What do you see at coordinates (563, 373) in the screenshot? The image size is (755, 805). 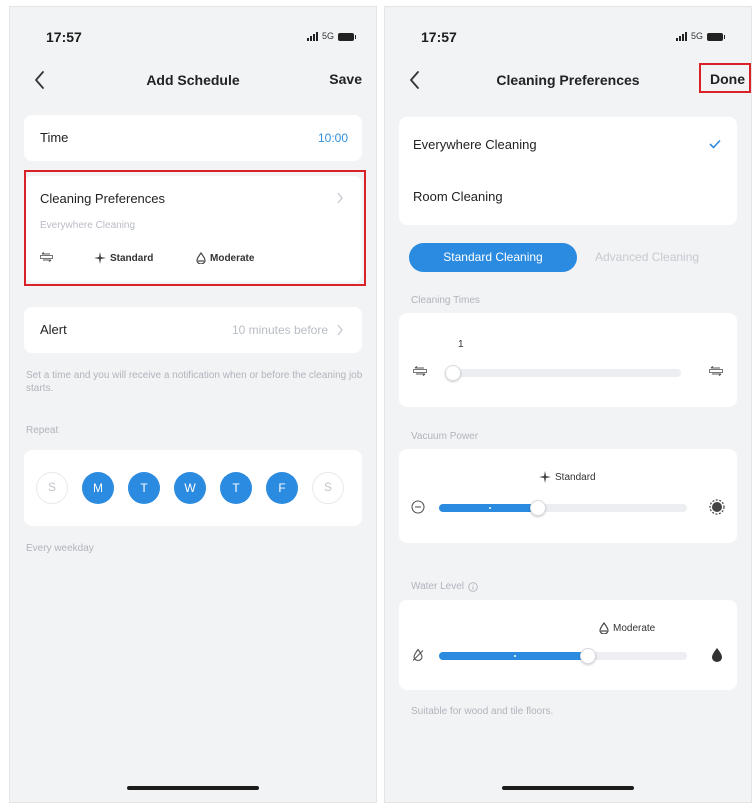 I see `cleaning-times-slider` at bounding box center [563, 373].